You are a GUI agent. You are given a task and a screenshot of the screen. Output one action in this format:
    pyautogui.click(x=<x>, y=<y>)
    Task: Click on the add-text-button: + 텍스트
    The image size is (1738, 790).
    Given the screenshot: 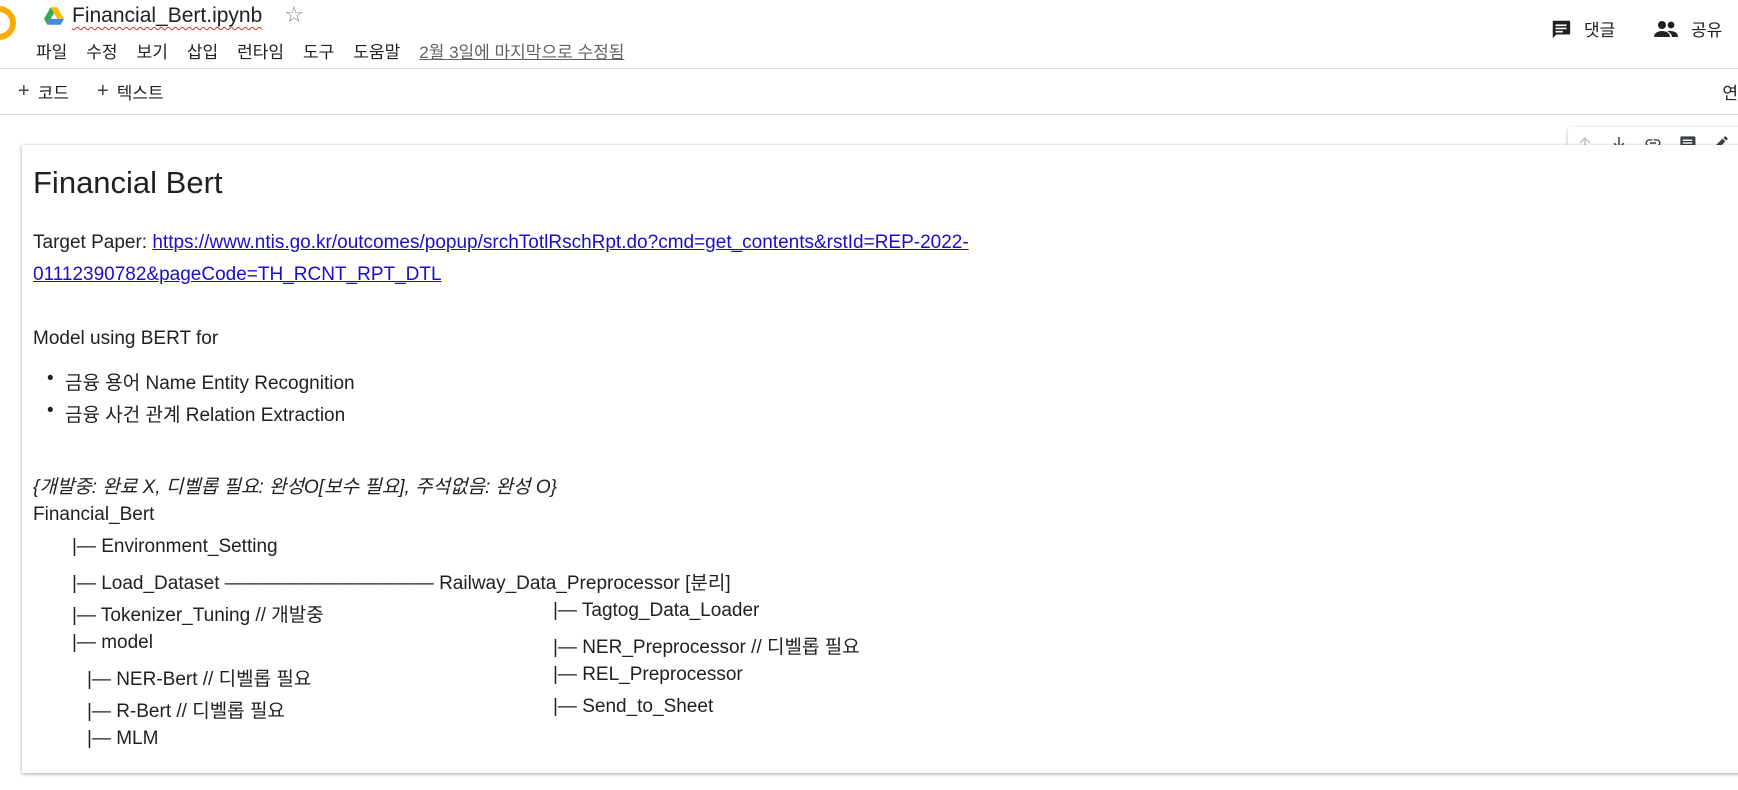 What is the action you would take?
    pyautogui.click(x=130, y=91)
    